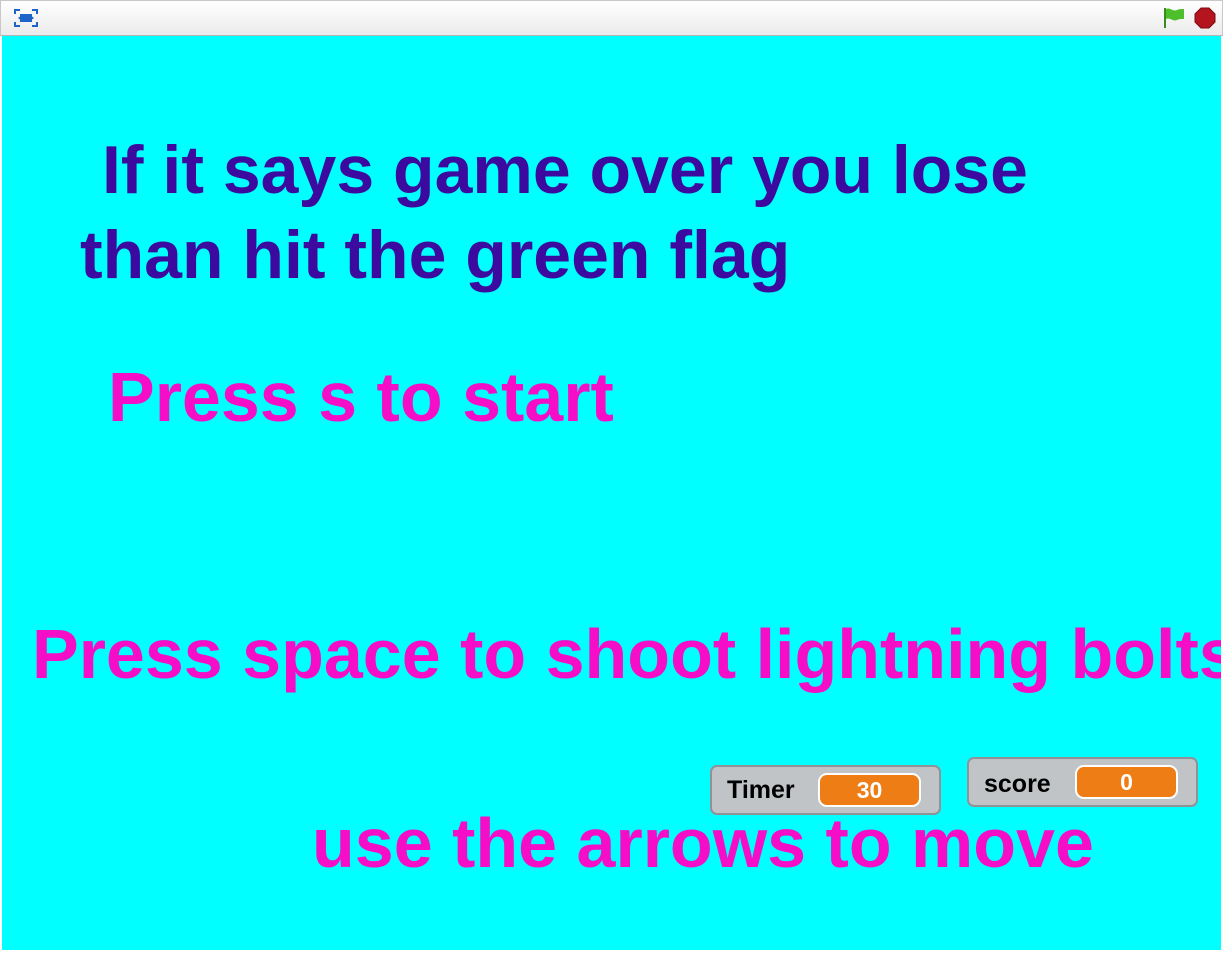 The height and width of the screenshot is (954, 1223). Describe the element at coordinates (1174, 18) in the screenshot. I see `green-flag-icon` at that location.